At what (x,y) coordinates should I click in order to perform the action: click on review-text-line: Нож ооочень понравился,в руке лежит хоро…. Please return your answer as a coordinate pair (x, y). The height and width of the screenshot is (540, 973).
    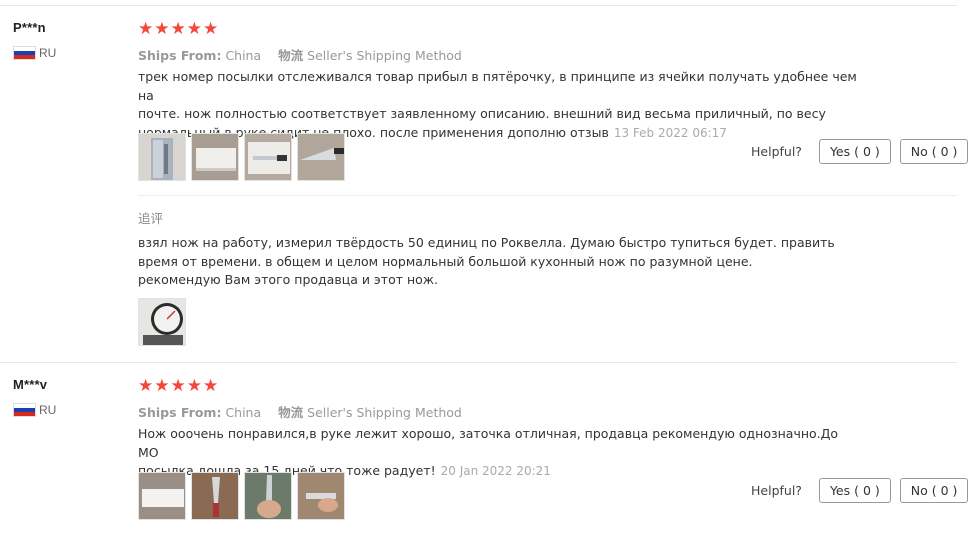
    Looking at the image, I should click on (488, 443).